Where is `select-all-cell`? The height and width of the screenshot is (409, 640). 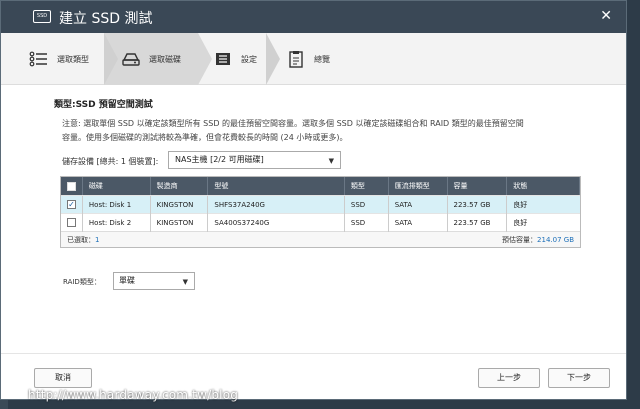
select-all-cell is located at coordinates (72, 186).